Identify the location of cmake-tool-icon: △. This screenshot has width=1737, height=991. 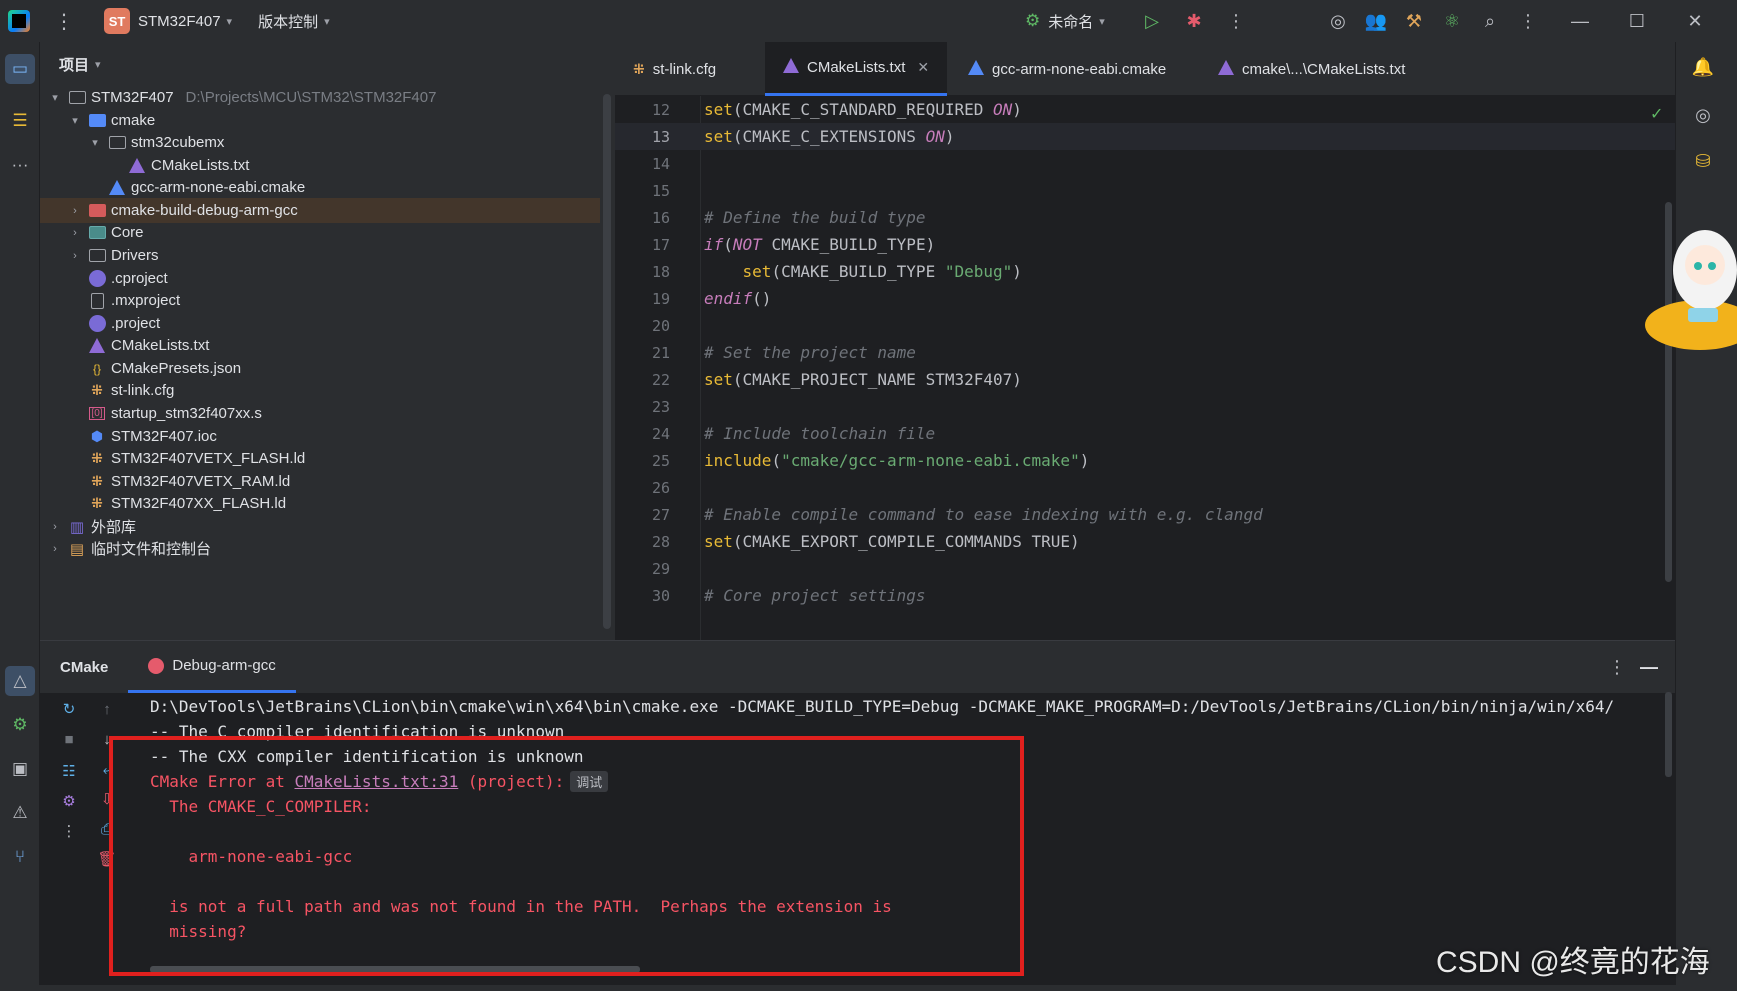
(20, 681).